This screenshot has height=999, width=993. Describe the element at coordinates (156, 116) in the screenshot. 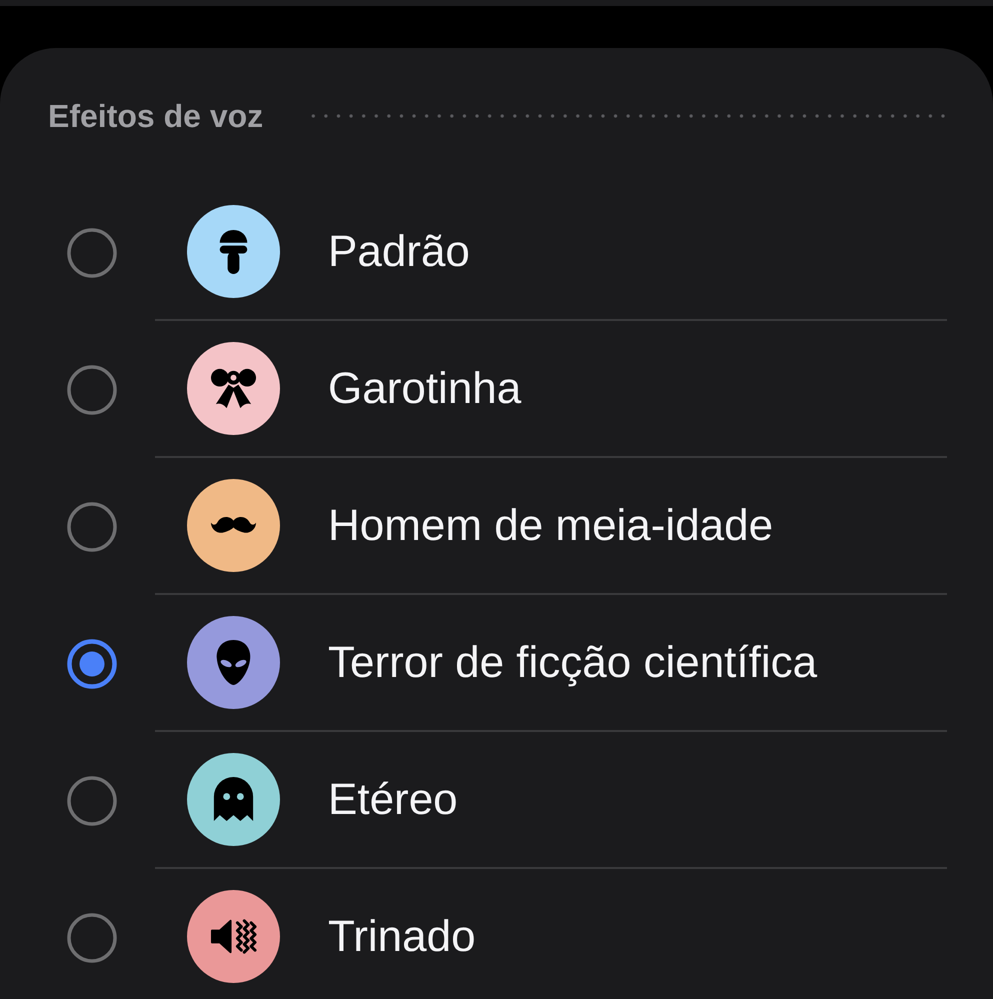

I see `section-title: Efeitos de voz` at that location.